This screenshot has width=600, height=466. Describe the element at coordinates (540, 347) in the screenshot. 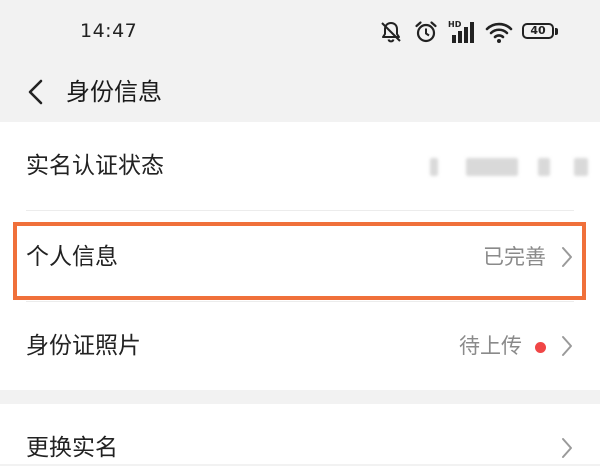

I see `notification-dot` at that location.